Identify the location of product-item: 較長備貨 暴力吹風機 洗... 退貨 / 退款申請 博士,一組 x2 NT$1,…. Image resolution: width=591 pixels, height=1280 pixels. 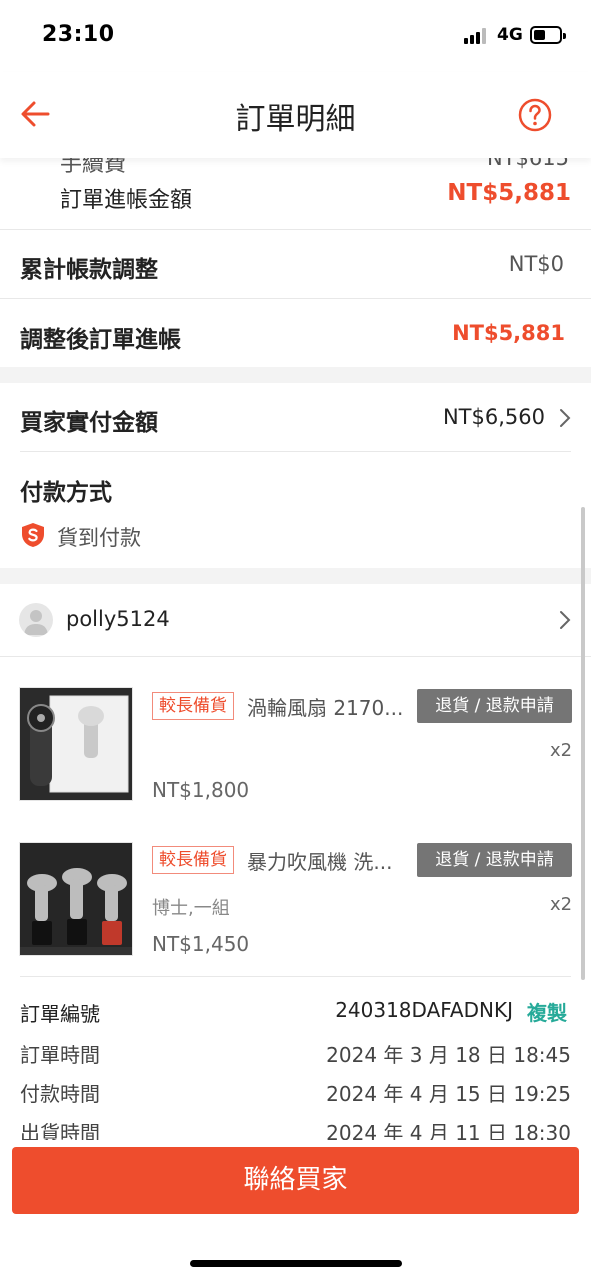
(295, 891).